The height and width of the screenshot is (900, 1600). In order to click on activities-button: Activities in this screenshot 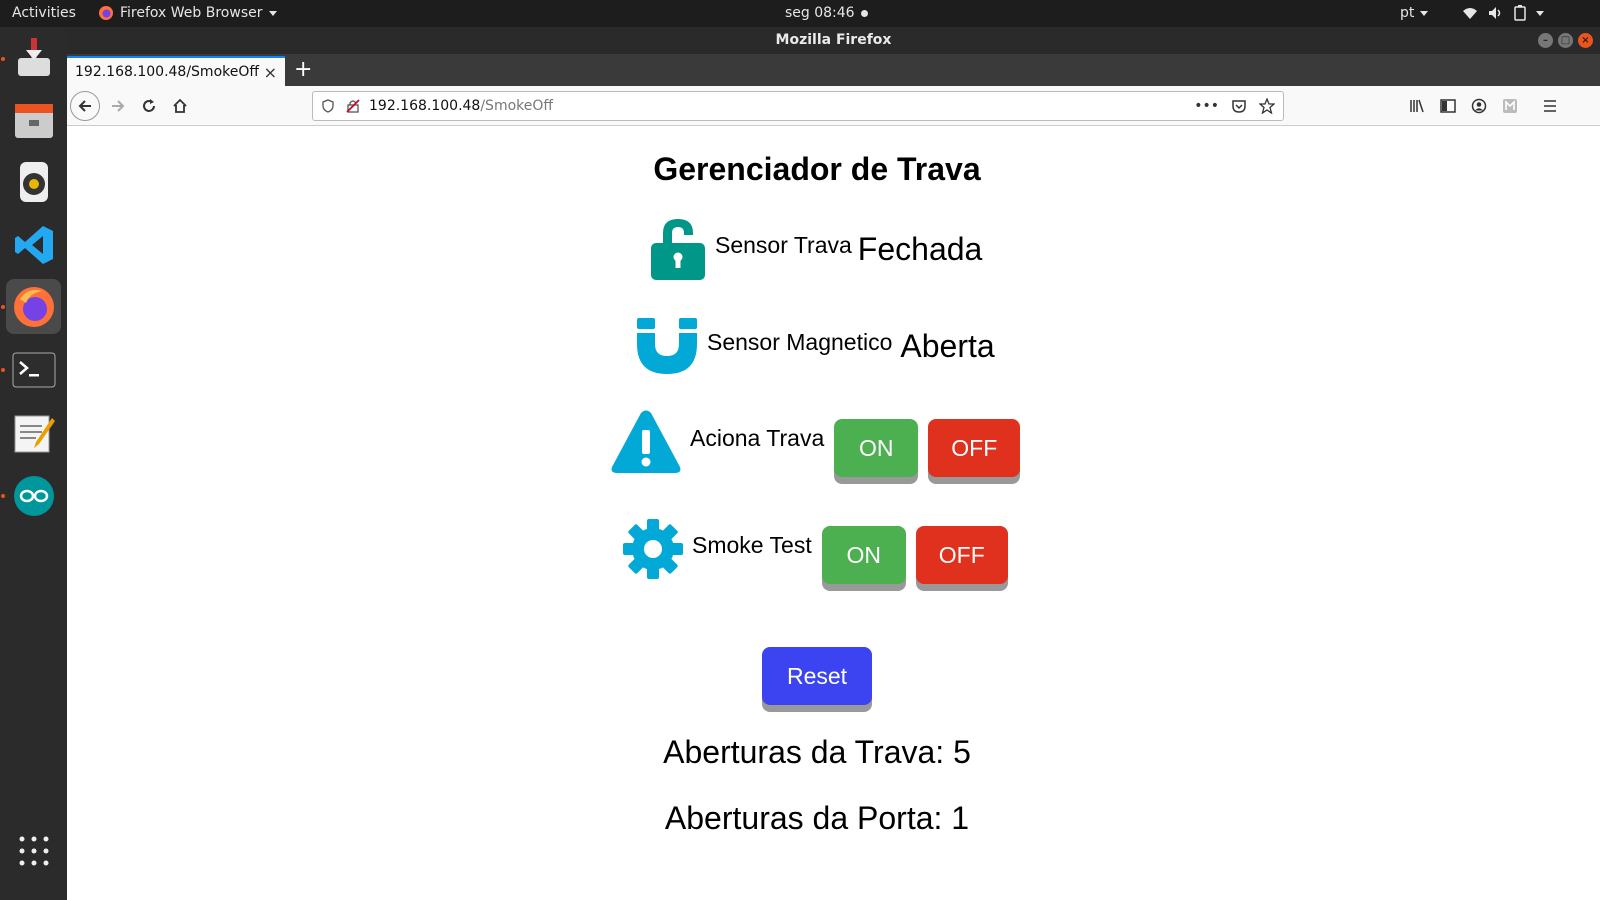, I will do `click(44, 13)`.